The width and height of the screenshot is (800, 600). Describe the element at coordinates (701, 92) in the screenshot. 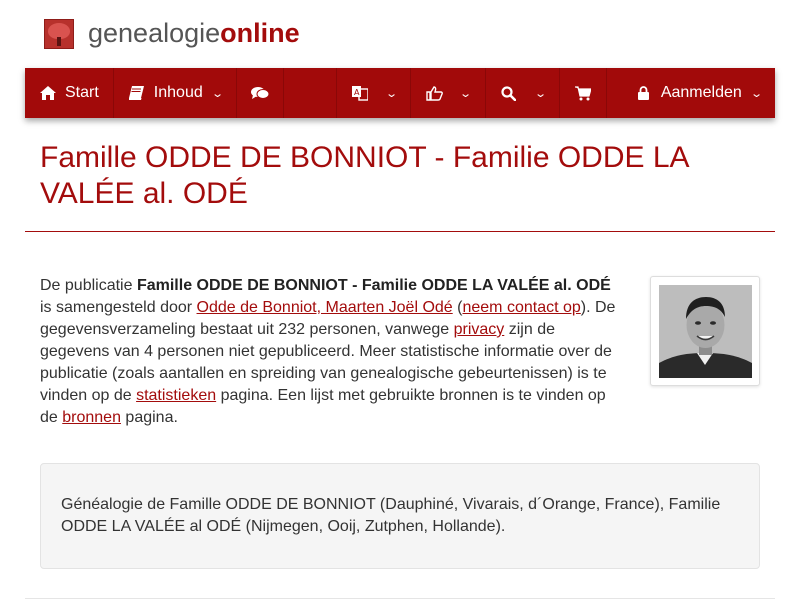

I see `nav-login-label: Aanmelden` at that location.